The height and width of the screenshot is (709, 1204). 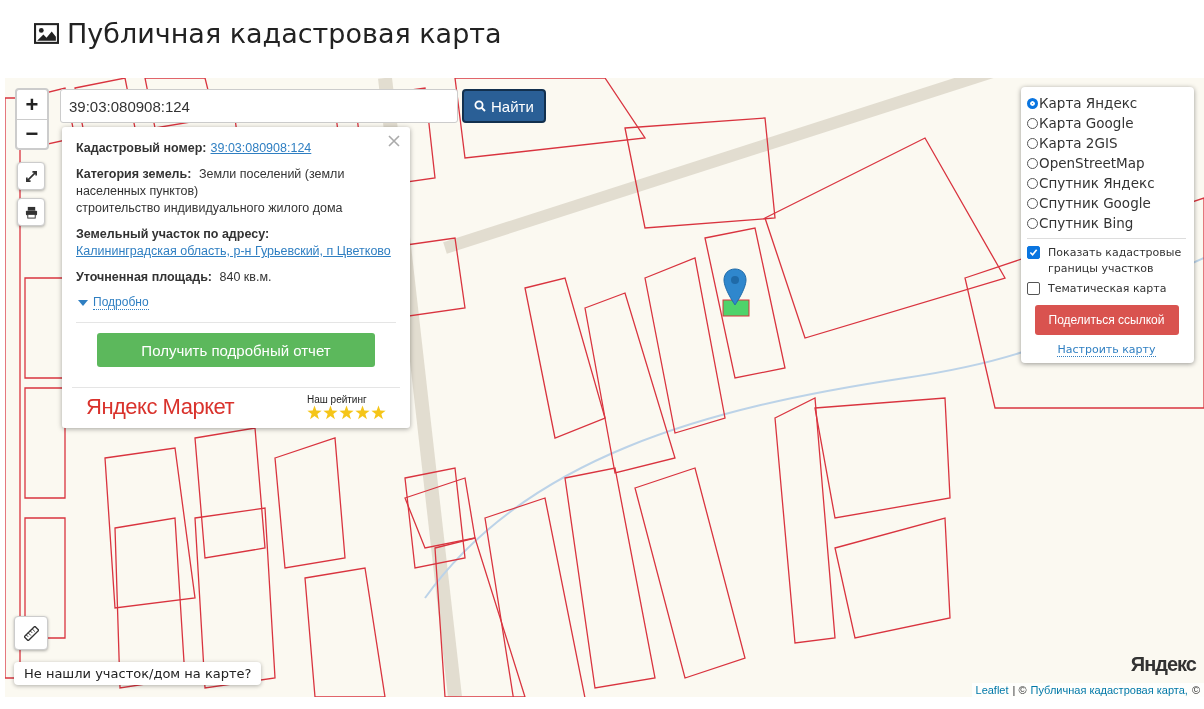 What do you see at coordinates (1086, 123) in the screenshot?
I see `layer-label: Карта Google` at bounding box center [1086, 123].